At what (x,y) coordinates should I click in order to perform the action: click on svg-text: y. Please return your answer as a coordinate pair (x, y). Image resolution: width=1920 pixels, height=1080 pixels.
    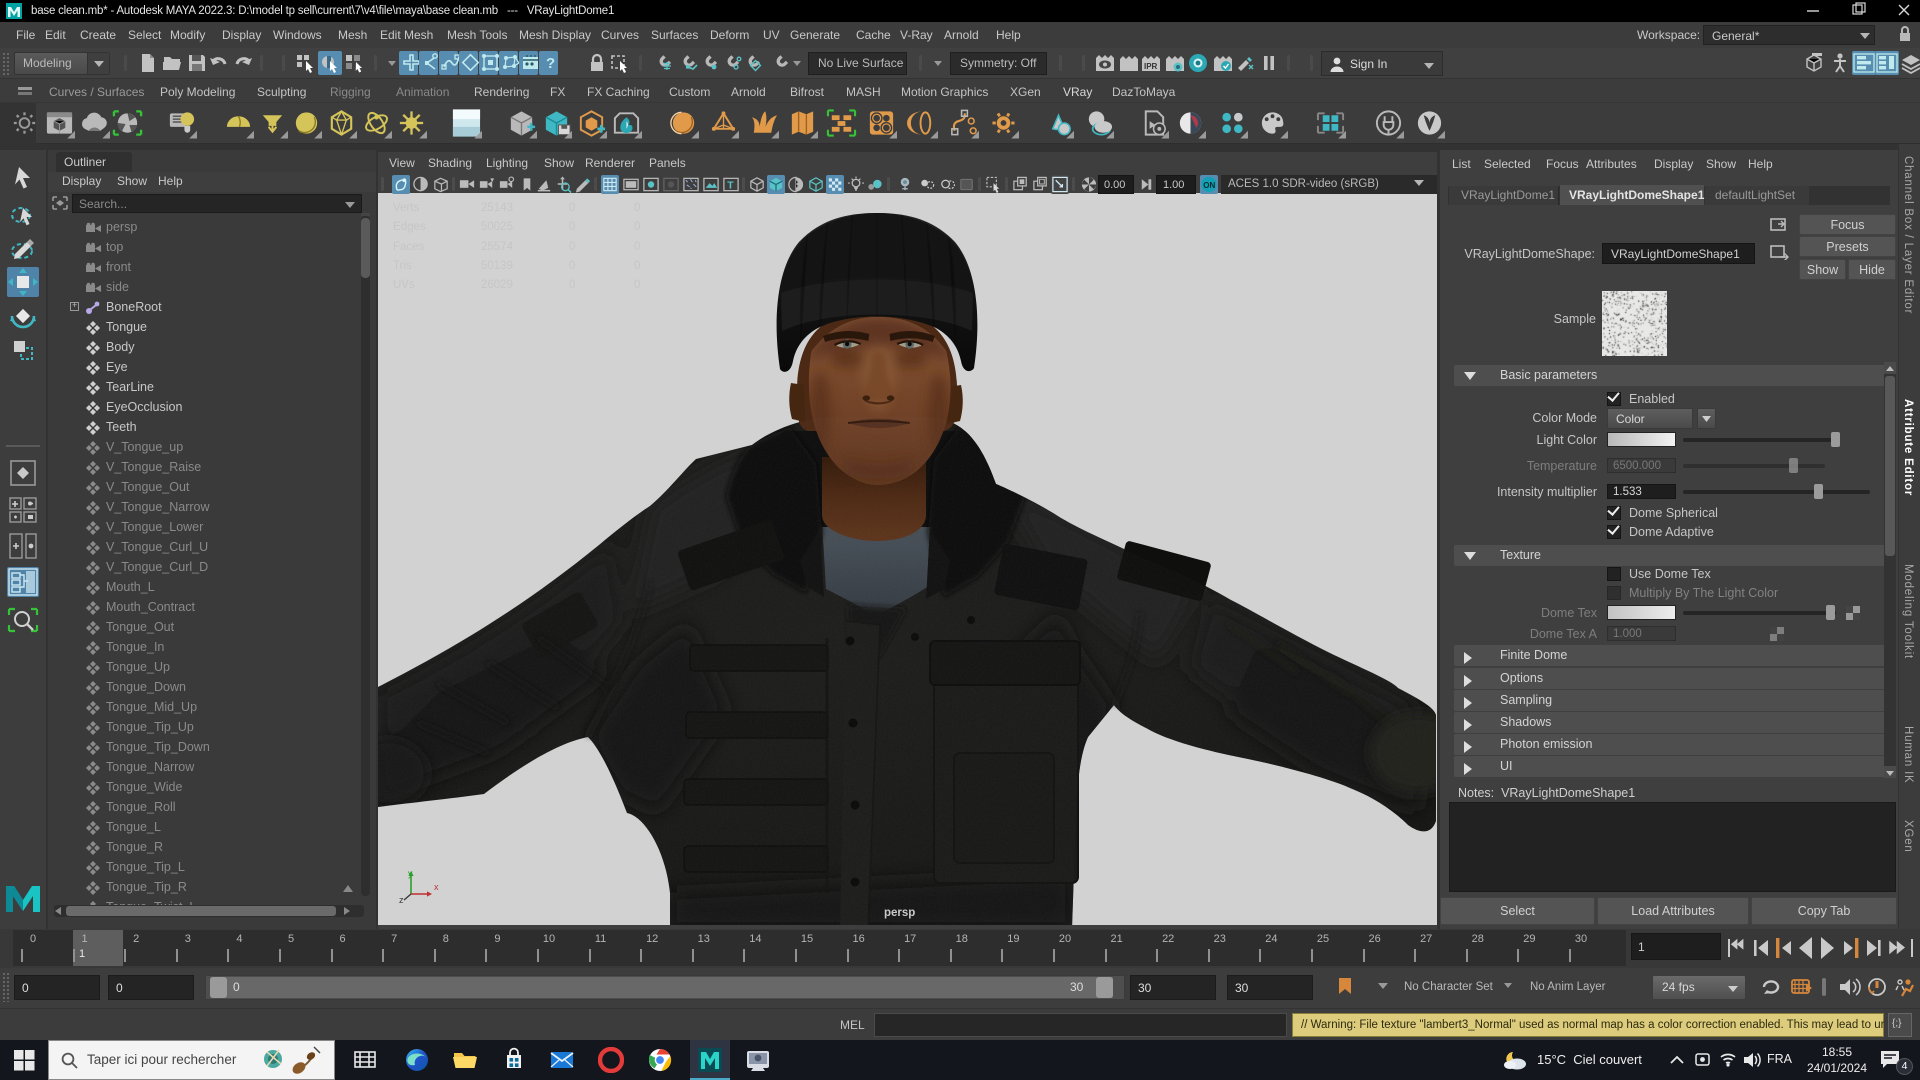
    Looking at the image, I should click on (410, 873).